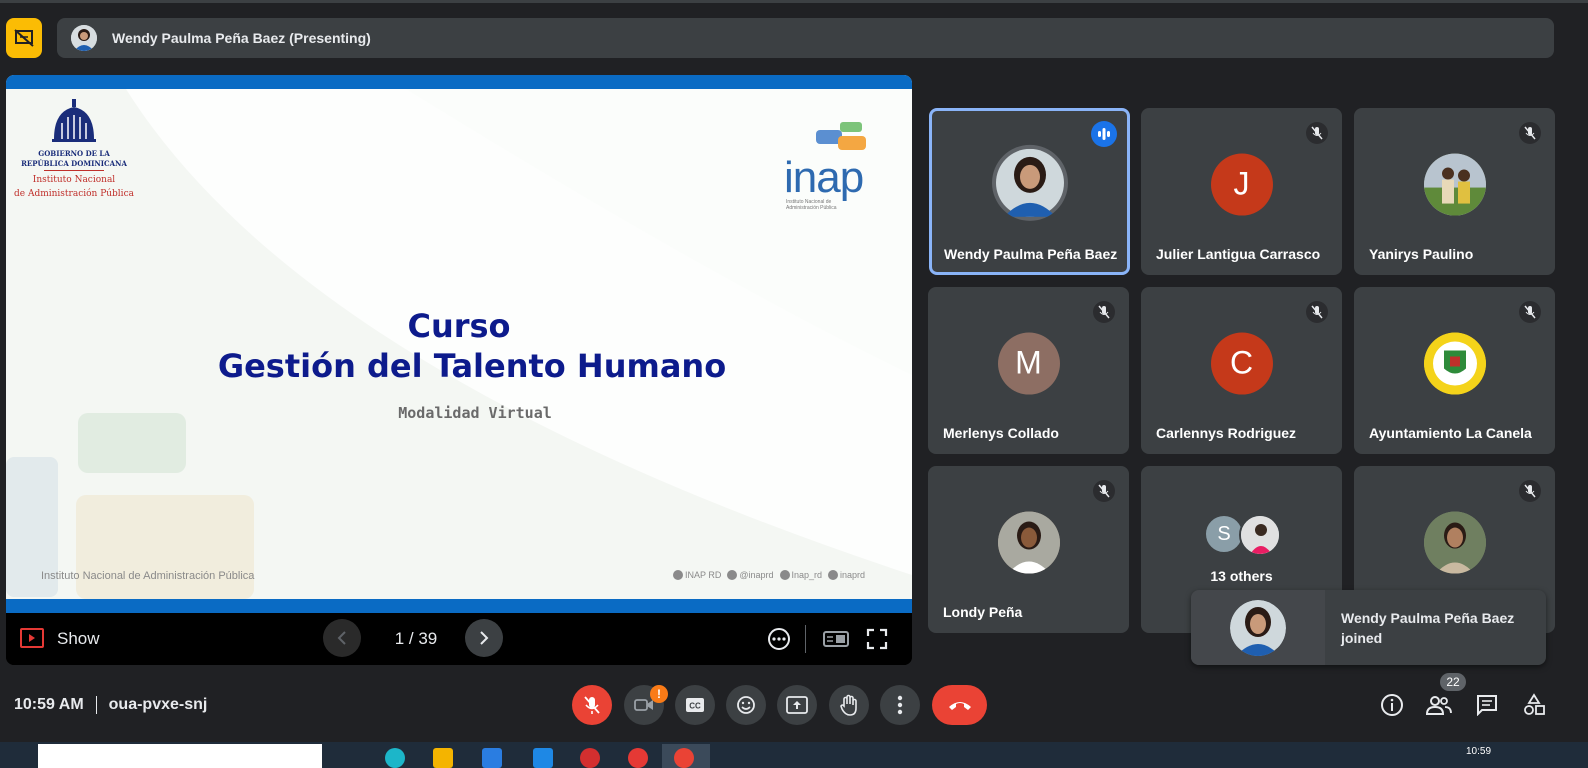 Image resolution: width=1588 pixels, height=768 pixels. Describe the element at coordinates (732, 575) in the screenshot. I see `twitter-icon` at that location.